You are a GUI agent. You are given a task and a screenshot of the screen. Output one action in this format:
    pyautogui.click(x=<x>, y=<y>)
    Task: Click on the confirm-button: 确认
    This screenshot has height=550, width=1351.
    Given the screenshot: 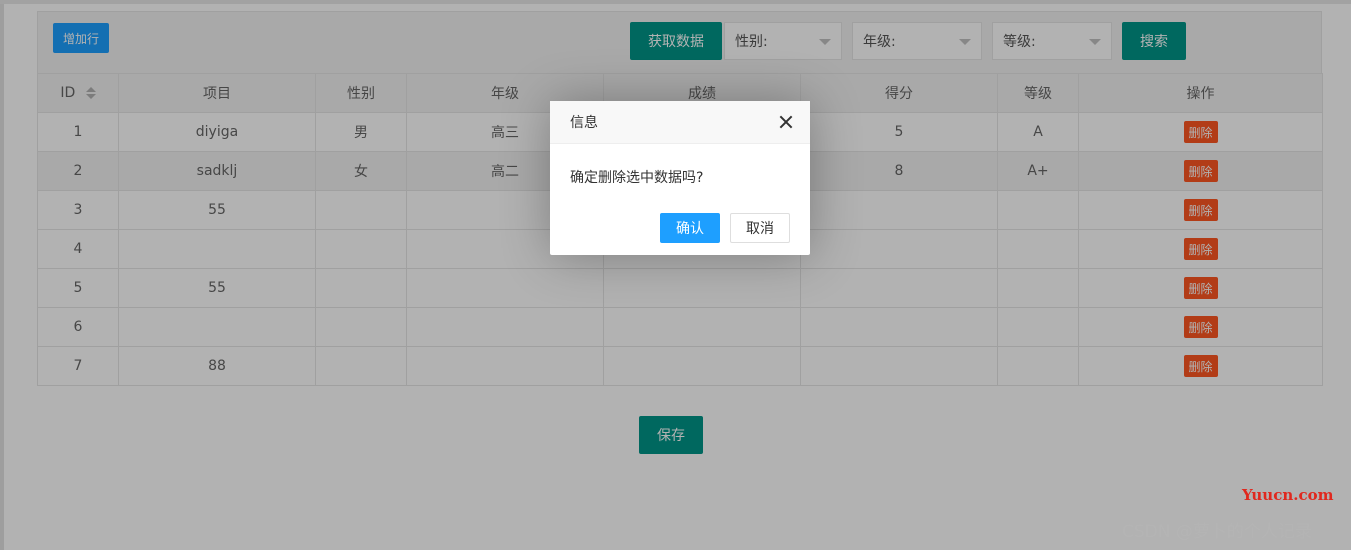 What is the action you would take?
    pyautogui.click(x=690, y=228)
    